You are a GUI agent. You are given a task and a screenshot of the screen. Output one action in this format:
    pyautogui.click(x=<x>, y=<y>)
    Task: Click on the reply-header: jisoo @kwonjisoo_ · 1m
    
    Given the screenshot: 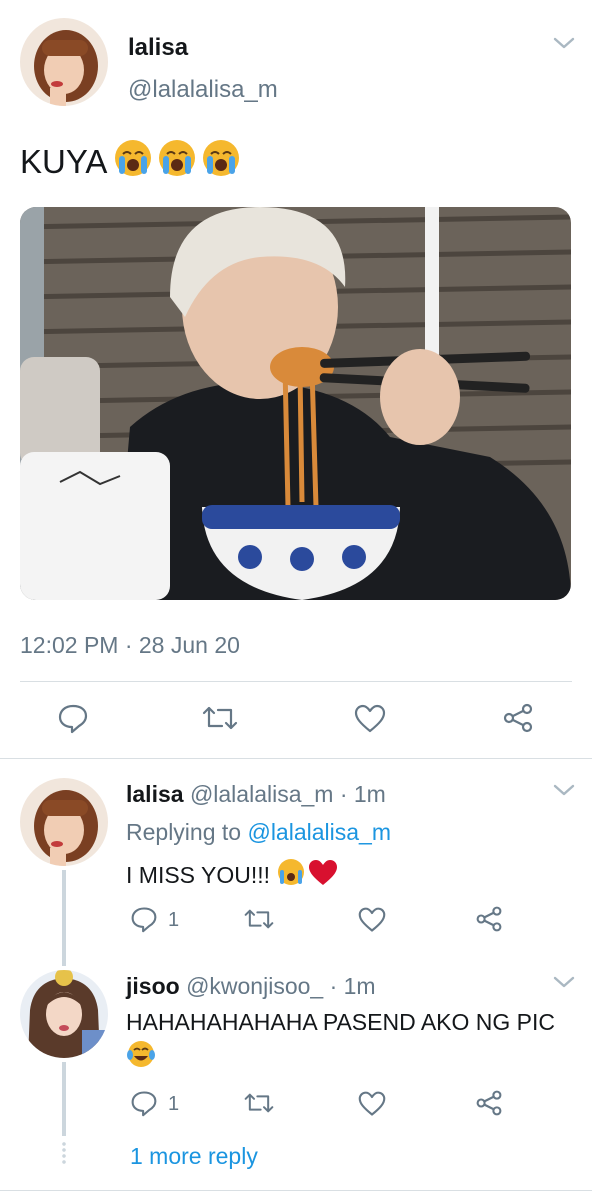 What is the action you would take?
    pyautogui.click(x=251, y=986)
    